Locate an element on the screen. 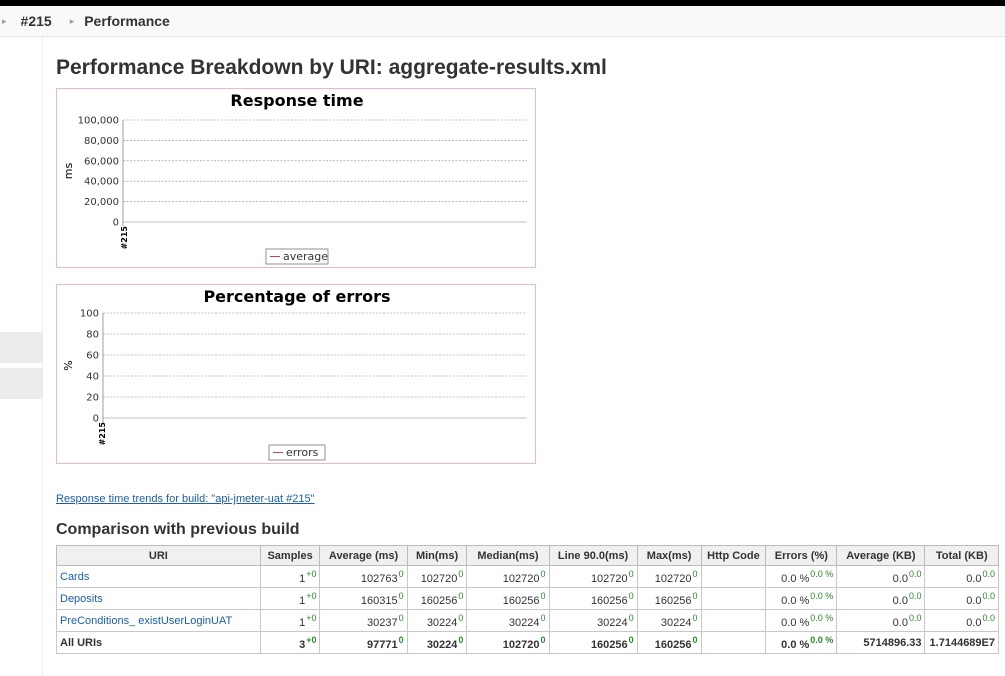 The width and height of the screenshot is (1005, 676). chart-title: Percentage of errors is located at coordinates (296, 296).